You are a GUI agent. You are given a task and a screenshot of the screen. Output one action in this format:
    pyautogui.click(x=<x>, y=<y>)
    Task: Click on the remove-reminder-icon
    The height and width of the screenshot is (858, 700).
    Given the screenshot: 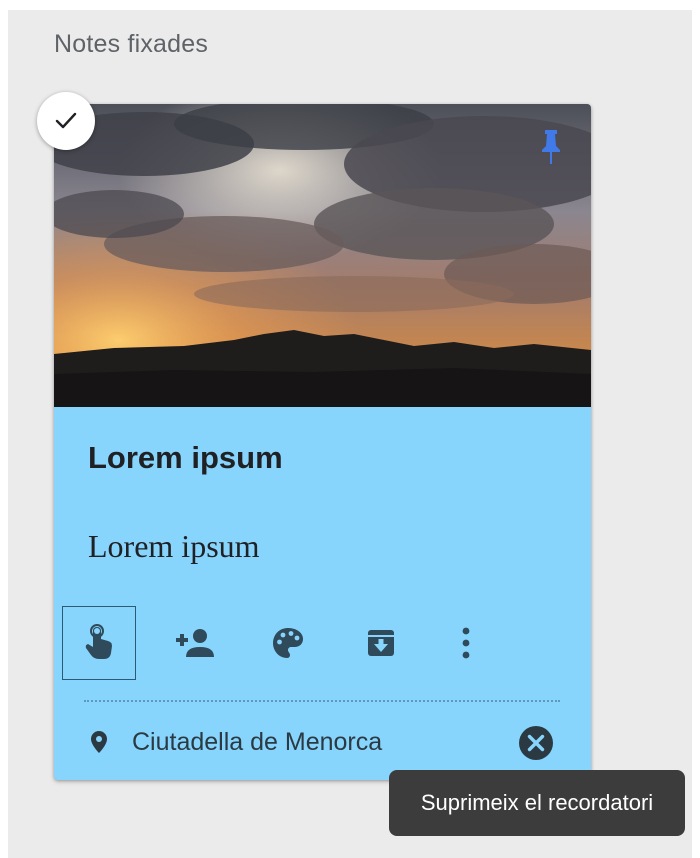 What is the action you would take?
    pyautogui.click(x=536, y=743)
    